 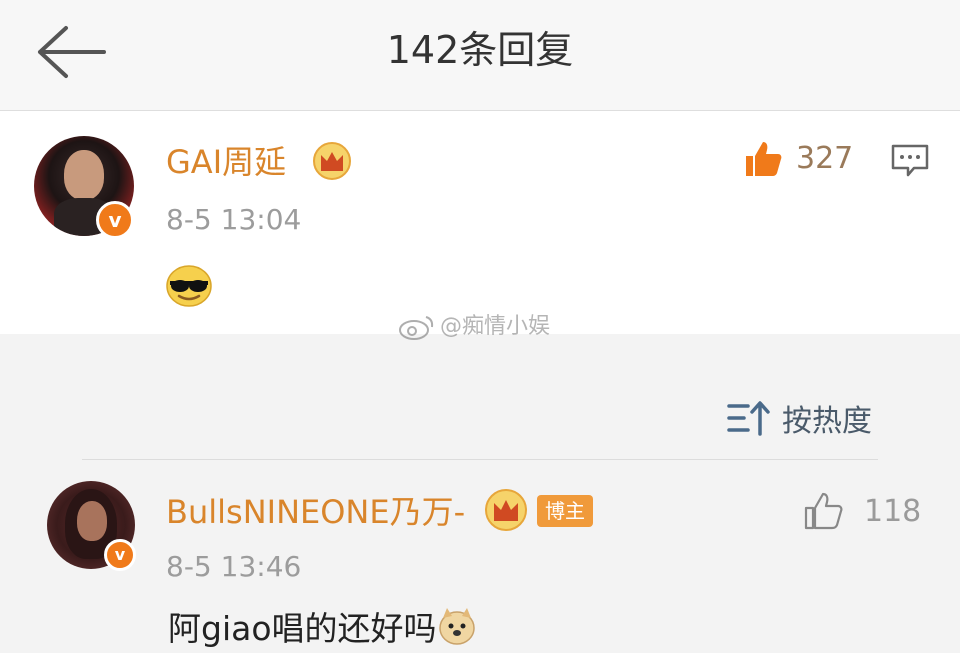 What do you see at coordinates (748, 418) in the screenshot?
I see `sort-icon` at bounding box center [748, 418].